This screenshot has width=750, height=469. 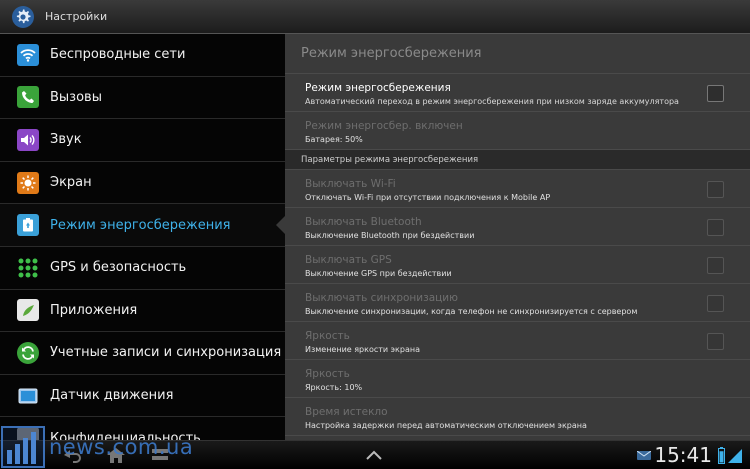 I want to click on sidebar-item-label: Режим энергосбережения, so click(x=140, y=225).